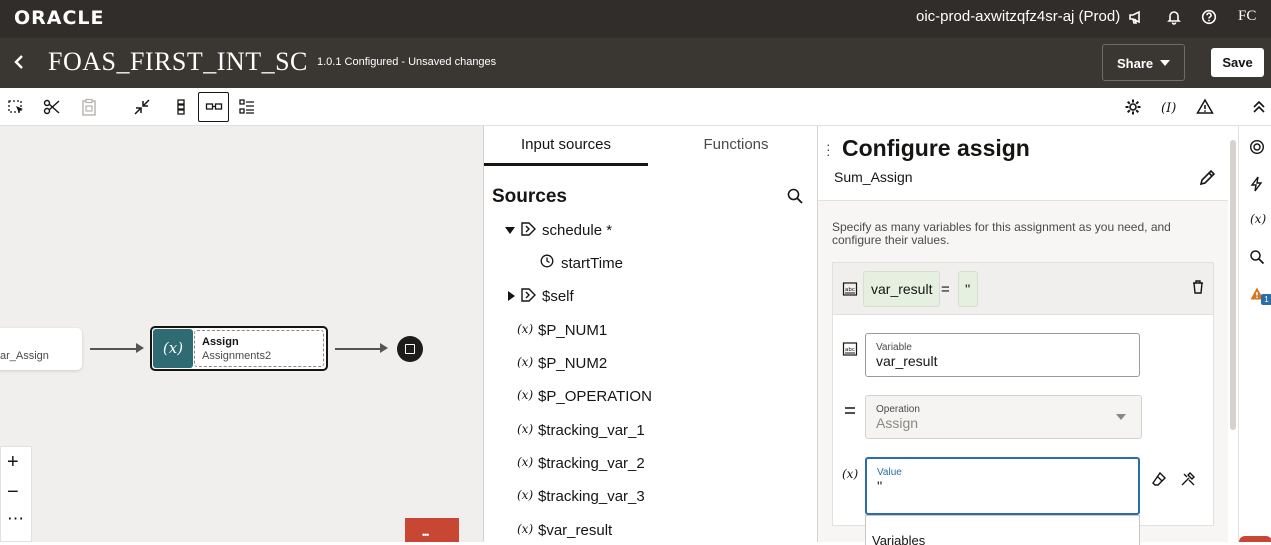 The height and width of the screenshot is (545, 1271). I want to click on panel-scrollbar, so click(1233, 334).